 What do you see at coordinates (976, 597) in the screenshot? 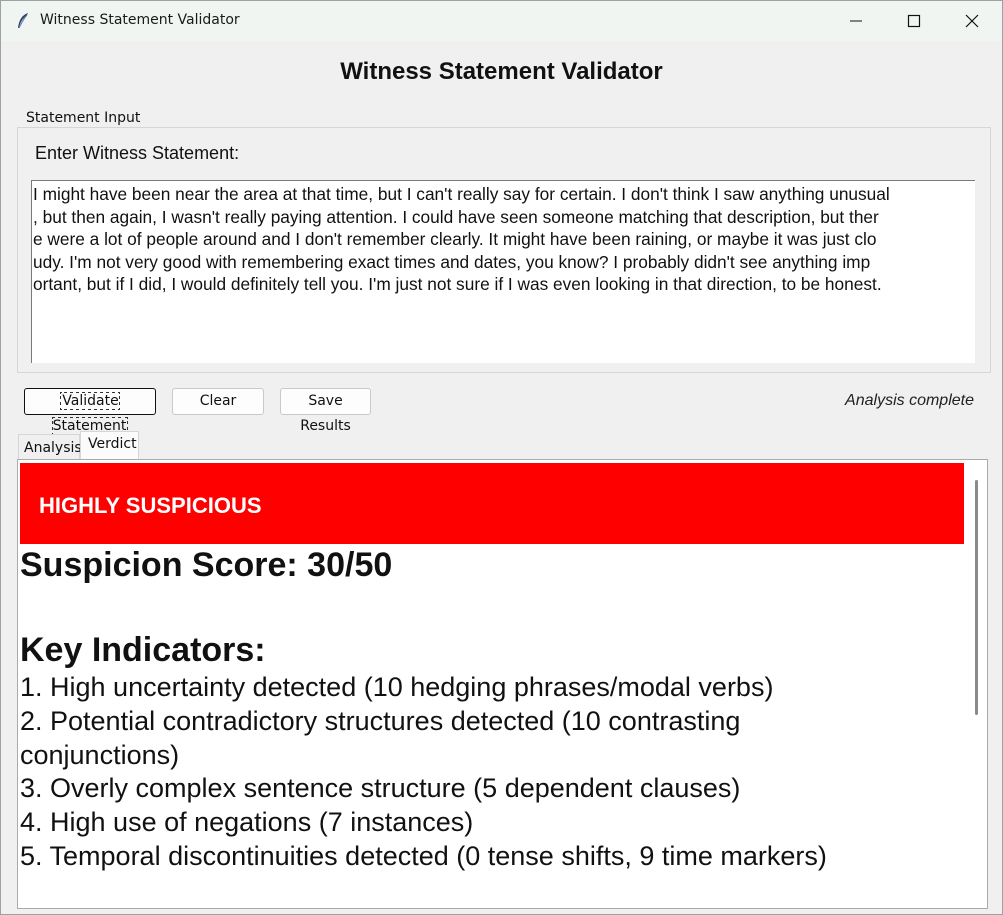
I see `scrollbar-thumb` at bounding box center [976, 597].